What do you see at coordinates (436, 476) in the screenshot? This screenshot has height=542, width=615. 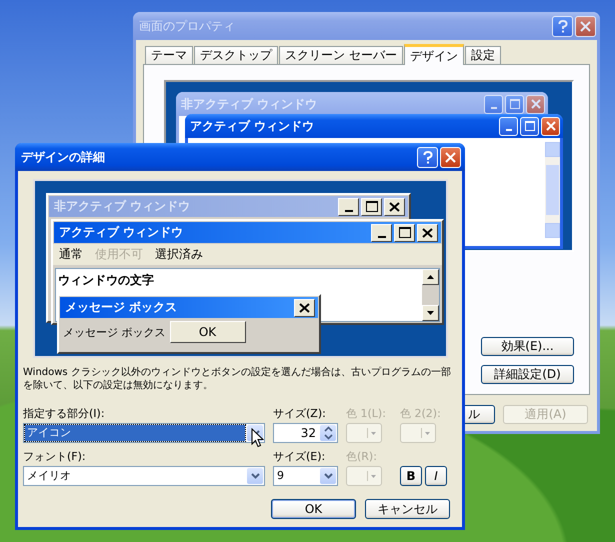 I see `font-style-button: I` at bounding box center [436, 476].